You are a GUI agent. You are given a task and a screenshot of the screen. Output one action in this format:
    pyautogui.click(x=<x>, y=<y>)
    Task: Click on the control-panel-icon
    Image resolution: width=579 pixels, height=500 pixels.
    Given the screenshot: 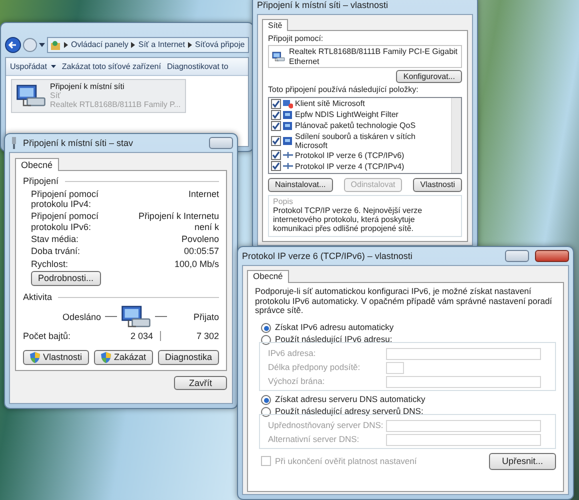 What is the action you would take?
    pyautogui.click(x=55, y=45)
    